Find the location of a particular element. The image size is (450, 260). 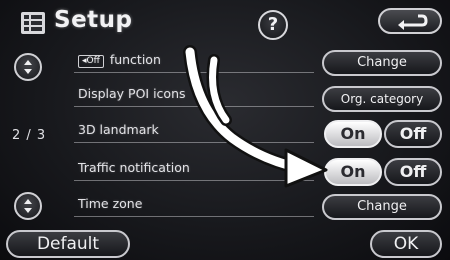

back-button is located at coordinates (410, 21).